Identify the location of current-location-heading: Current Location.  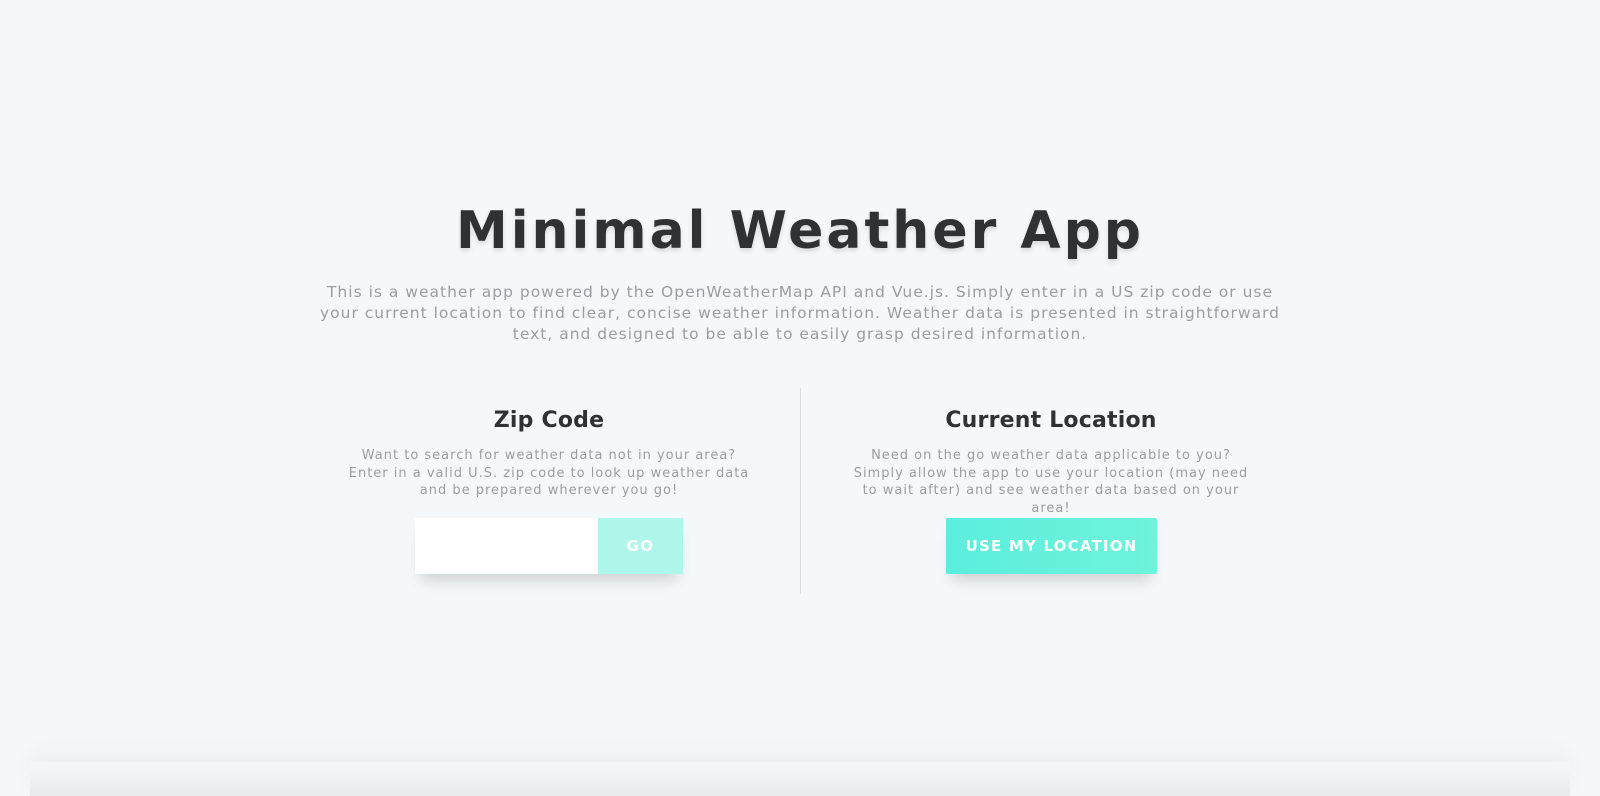
(1051, 420).